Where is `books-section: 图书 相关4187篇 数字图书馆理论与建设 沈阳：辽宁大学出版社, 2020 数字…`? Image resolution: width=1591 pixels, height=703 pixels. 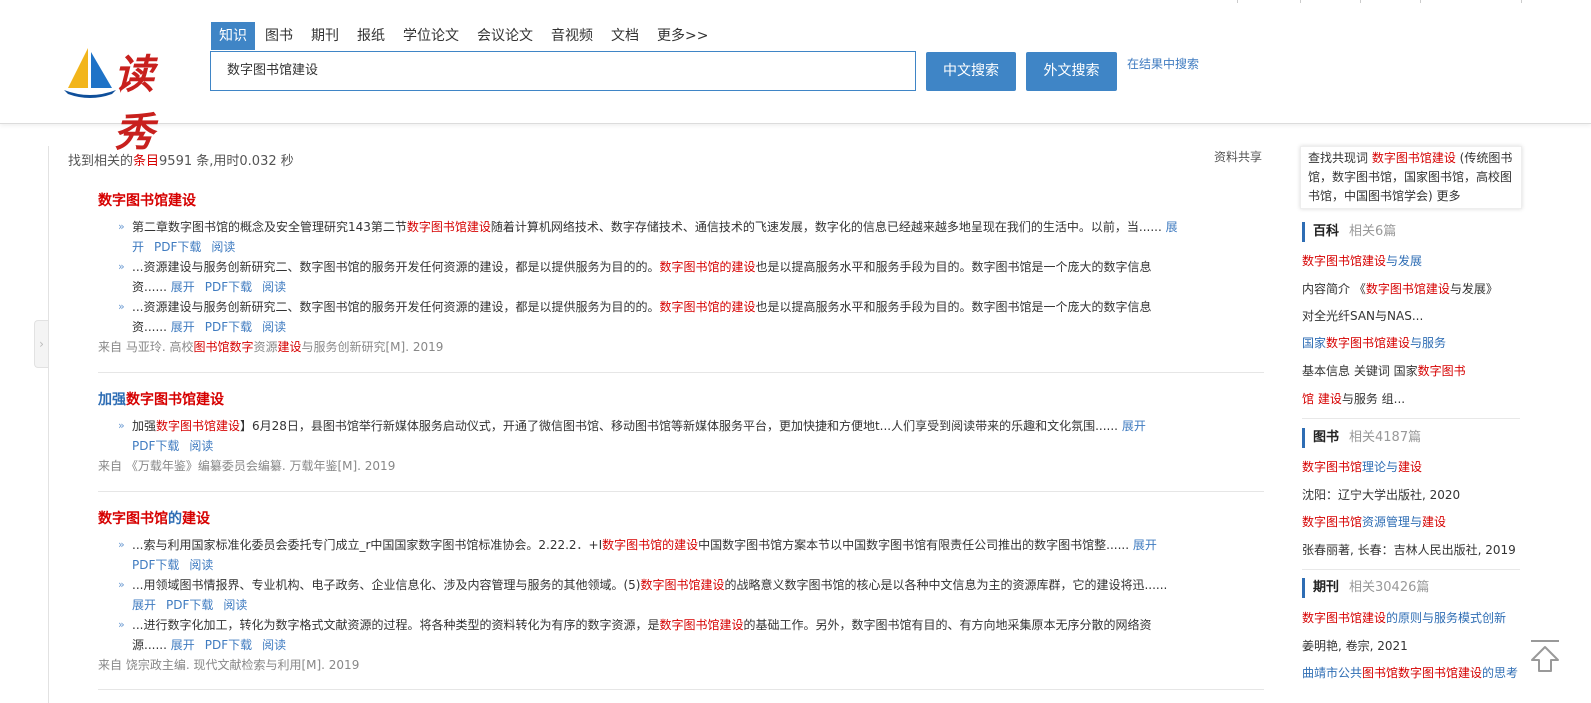 books-section: 图书 相关4187篇 数字图书馆理论与建设 沈阳：辽宁大学出版社, 2020 数字… is located at coordinates (1411, 499).